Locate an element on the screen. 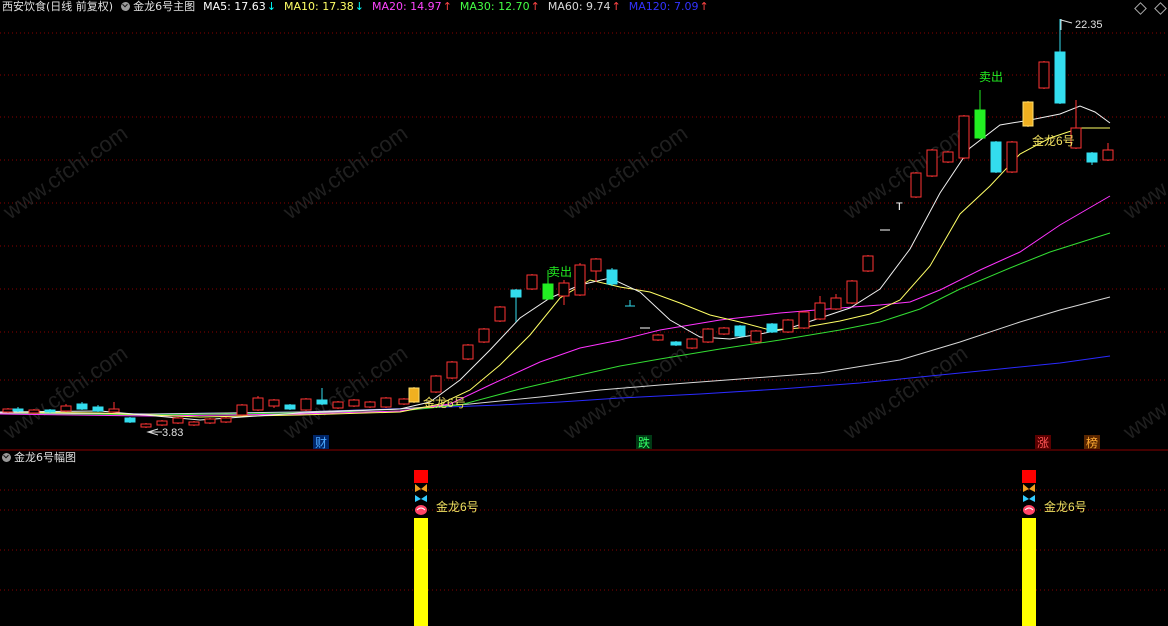 Image resolution: width=1168 pixels, height=626 pixels. event-cai: 财 is located at coordinates (321, 443).